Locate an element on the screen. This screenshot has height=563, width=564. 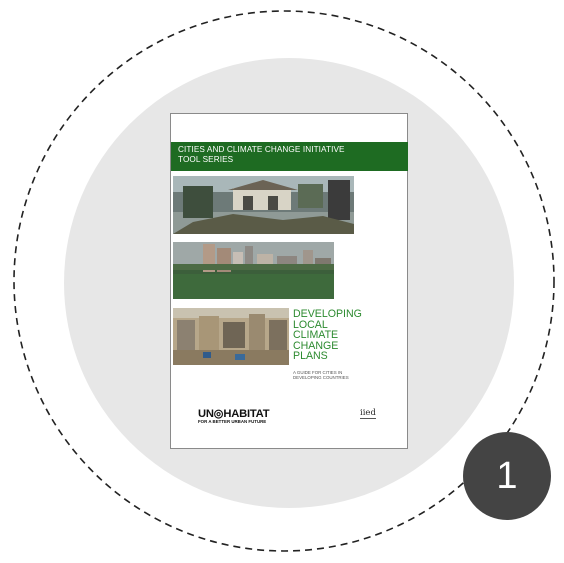
series-title: CITIES AND CLIMATE CHANGE INITIATIVE is located at coordinates (261, 149).